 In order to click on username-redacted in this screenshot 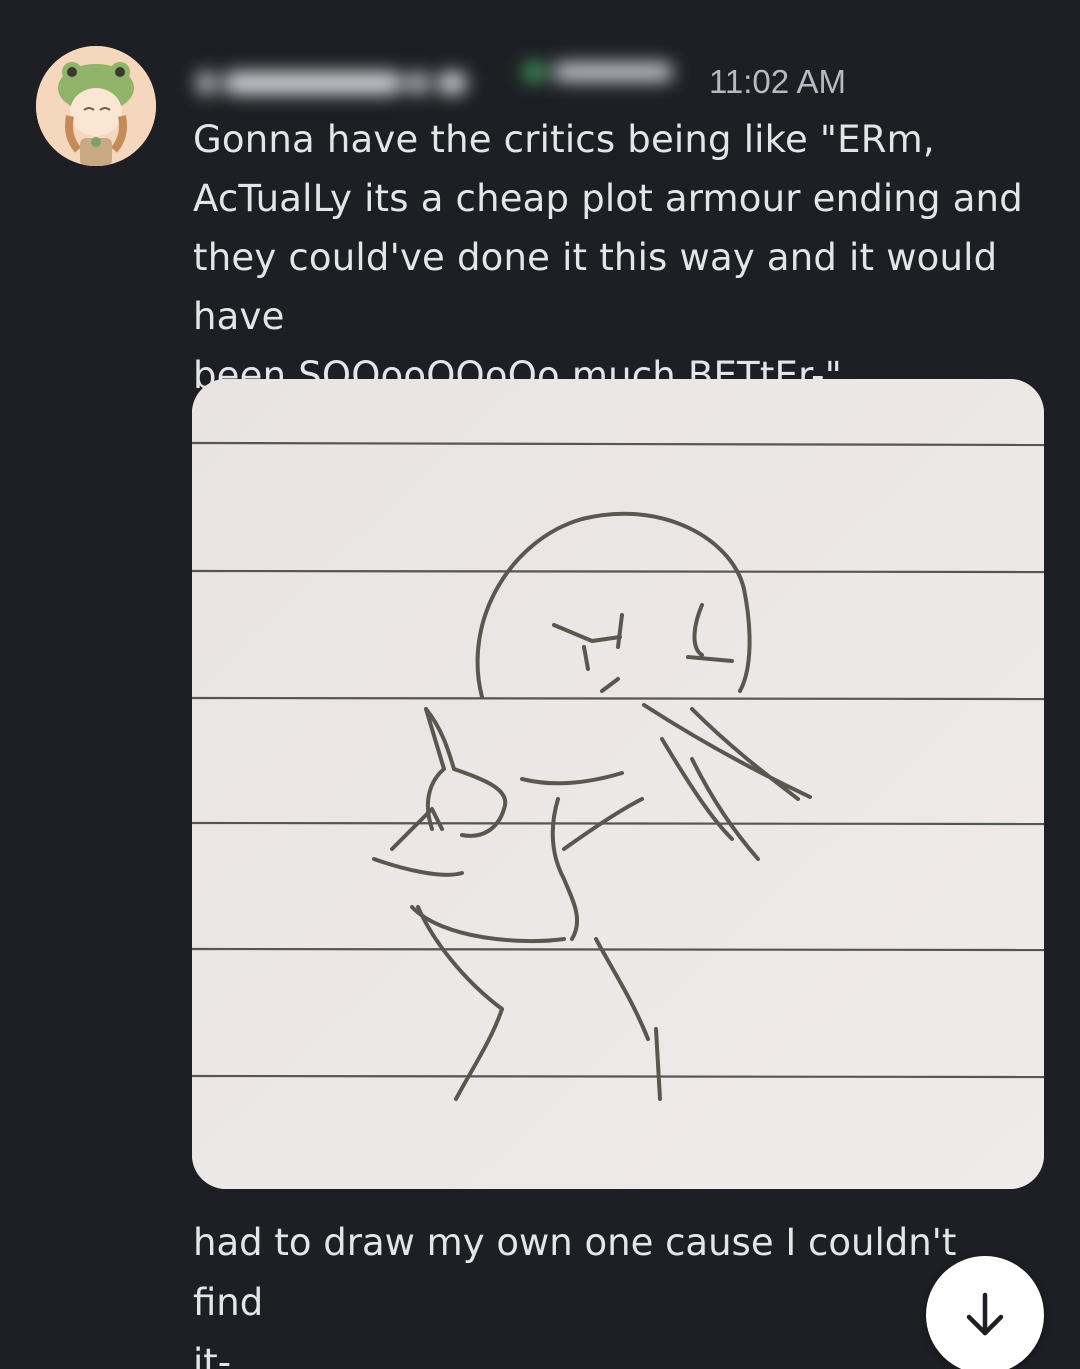, I will do `click(353, 83)`.